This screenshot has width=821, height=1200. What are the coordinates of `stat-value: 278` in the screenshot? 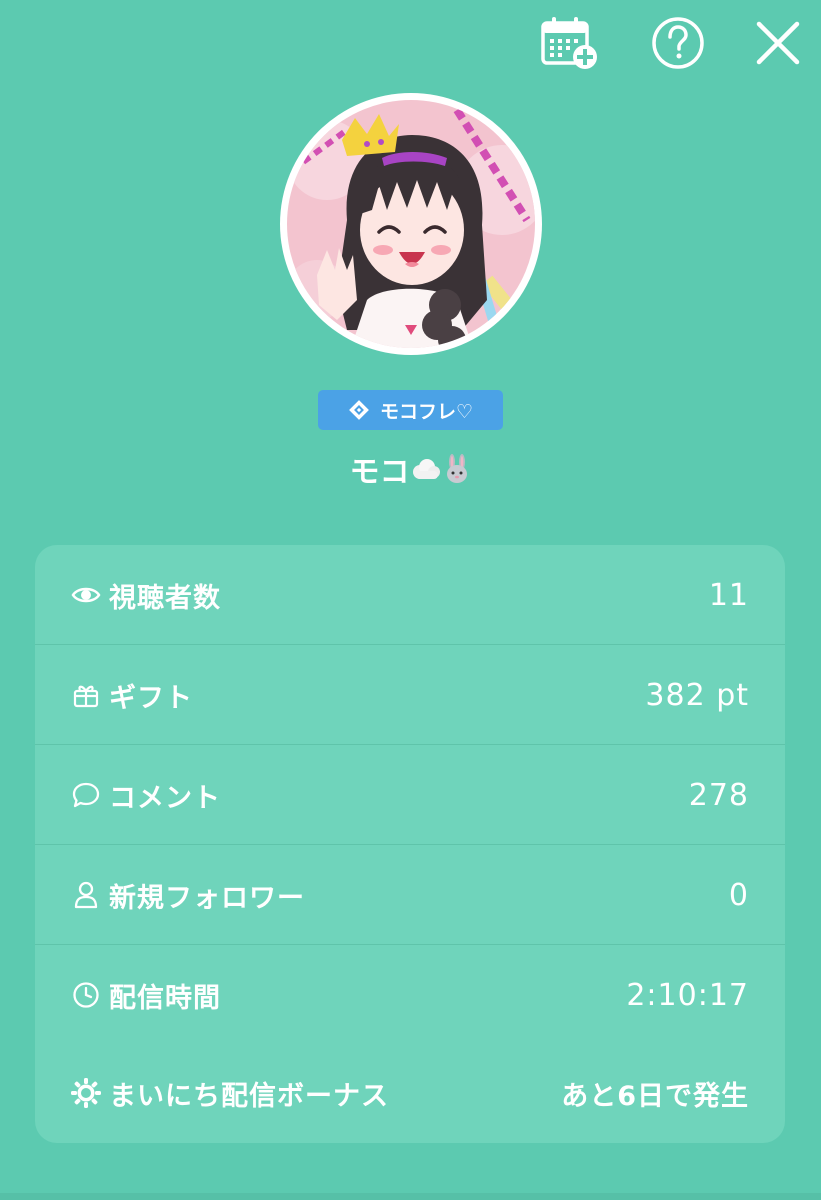 It's located at (718, 795).